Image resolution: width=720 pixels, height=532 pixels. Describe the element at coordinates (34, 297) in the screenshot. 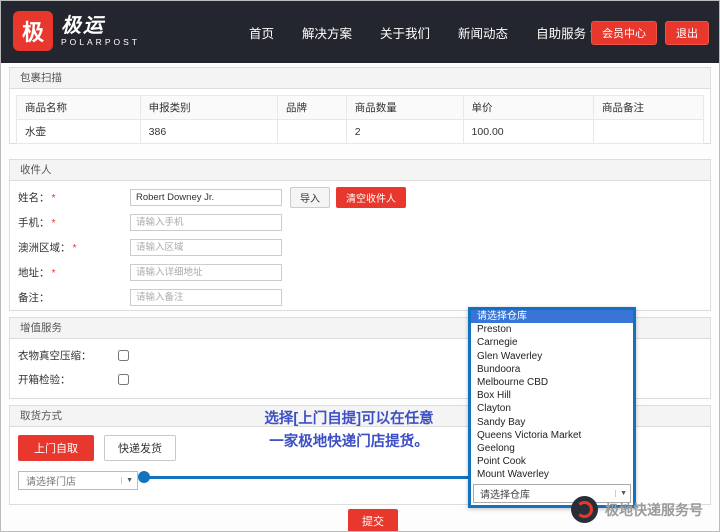

I see `note-label: 备注：` at that location.